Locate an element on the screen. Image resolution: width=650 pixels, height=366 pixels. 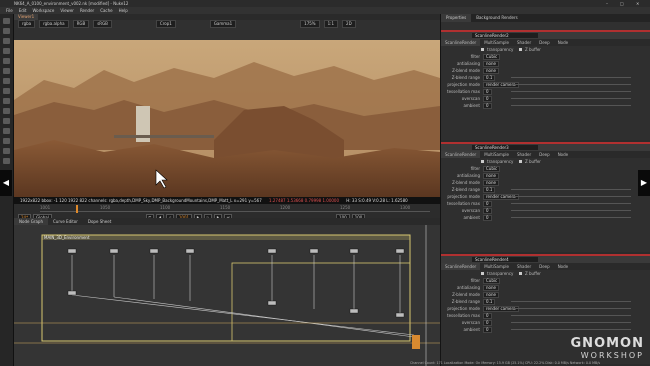
image-tool-icon is located at coordinates (6, 21).